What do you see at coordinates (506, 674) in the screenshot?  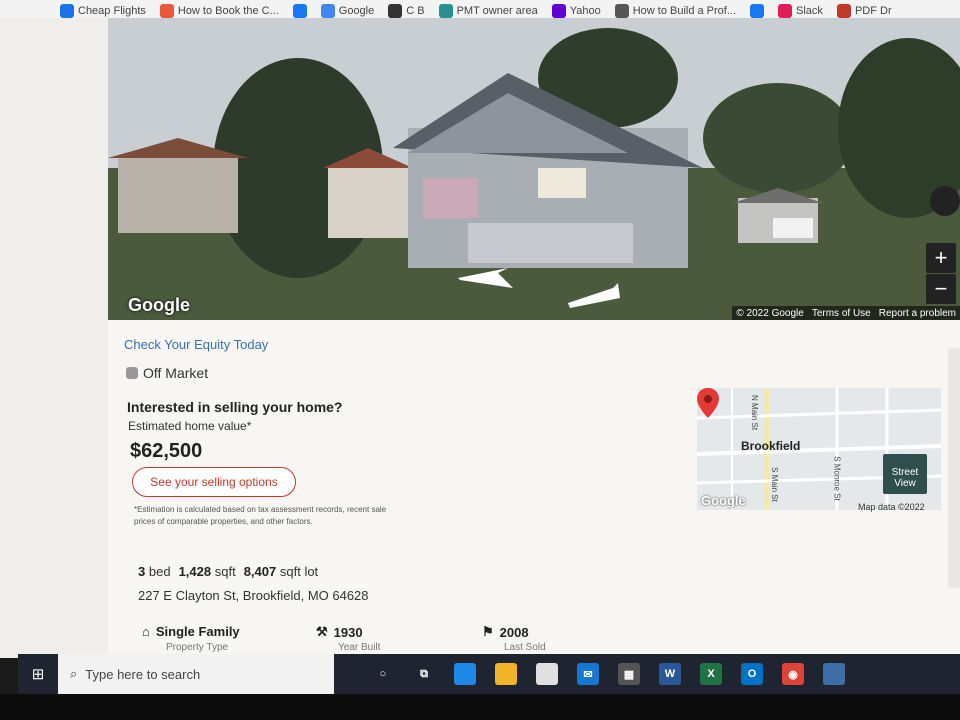 I see `file-explorer-icon` at bounding box center [506, 674].